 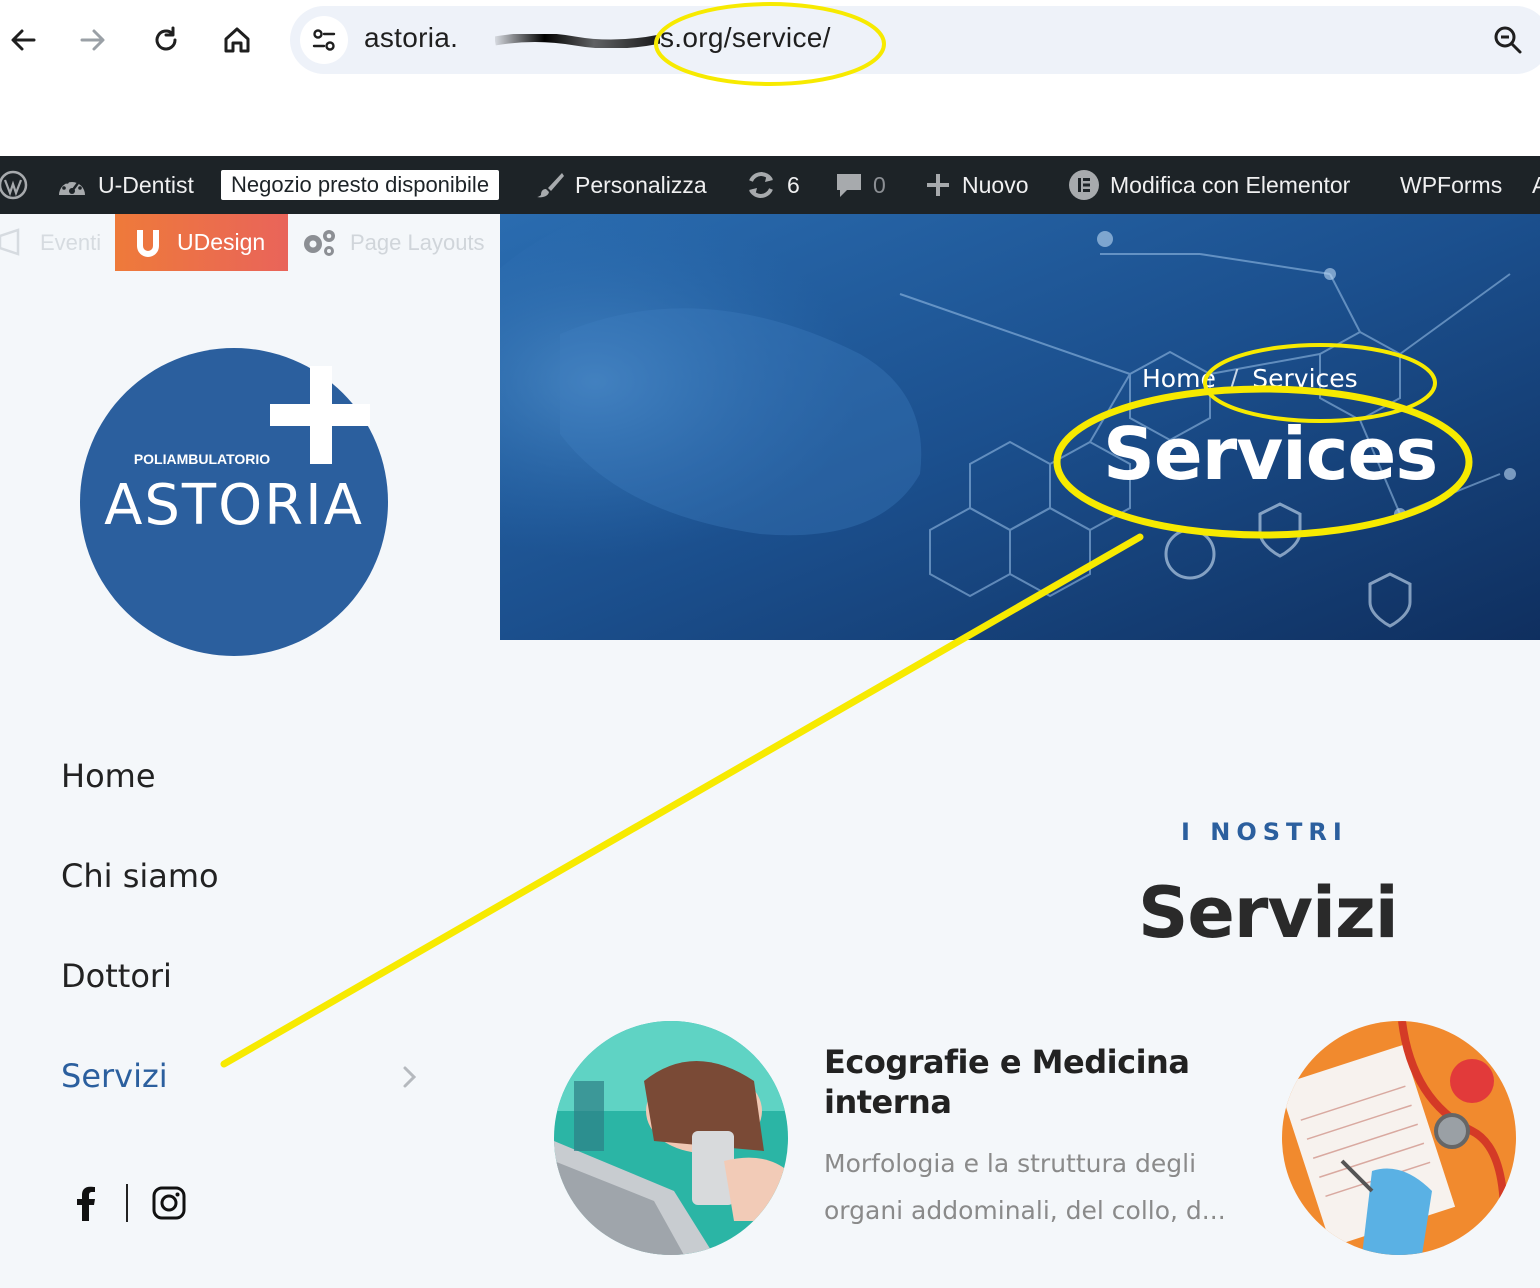 I want to click on breadcrumb-current: Services, so click(x=1305, y=378).